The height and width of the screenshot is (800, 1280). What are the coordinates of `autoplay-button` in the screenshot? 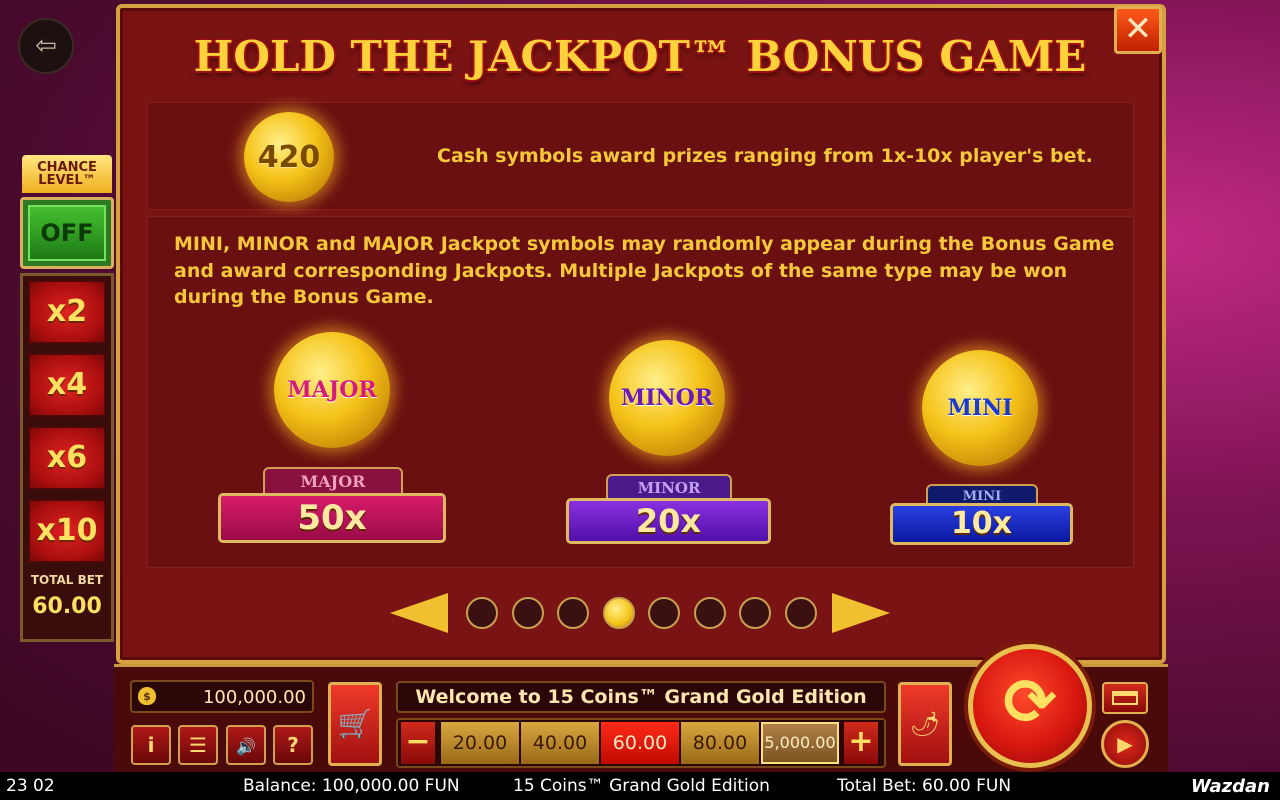 It's located at (1125, 698).